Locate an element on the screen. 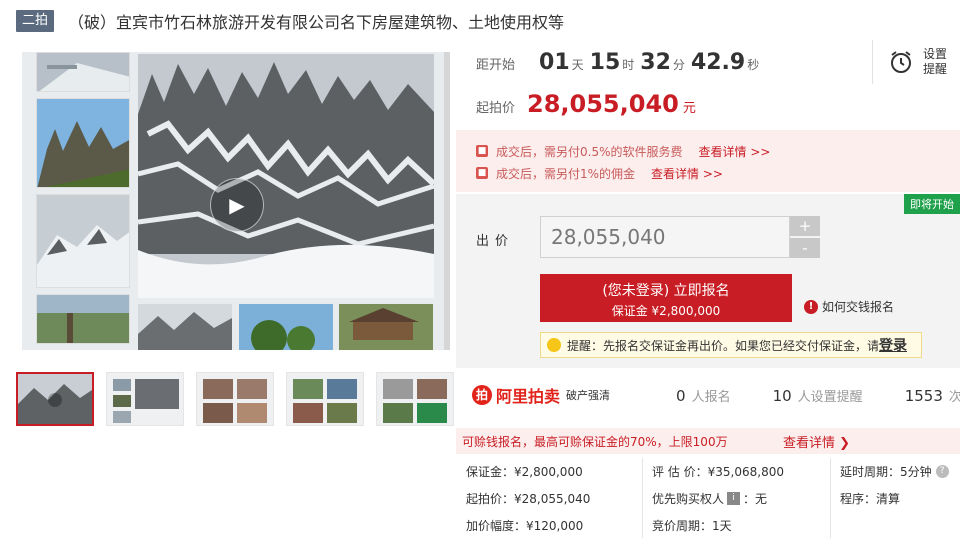 The width and height of the screenshot is (960, 555). page-title: （破）宜宾市竹石林旅游开发有限公司名下房屋建筑物、土地使用权等 is located at coordinates (316, 22).